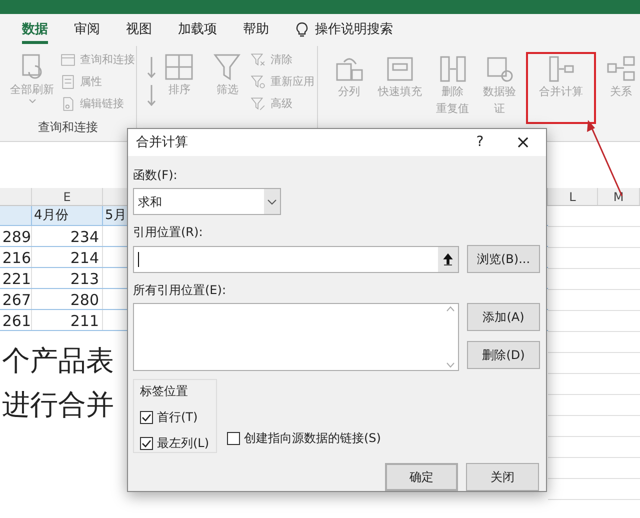  I want to click on table-icon, so click(68, 60).